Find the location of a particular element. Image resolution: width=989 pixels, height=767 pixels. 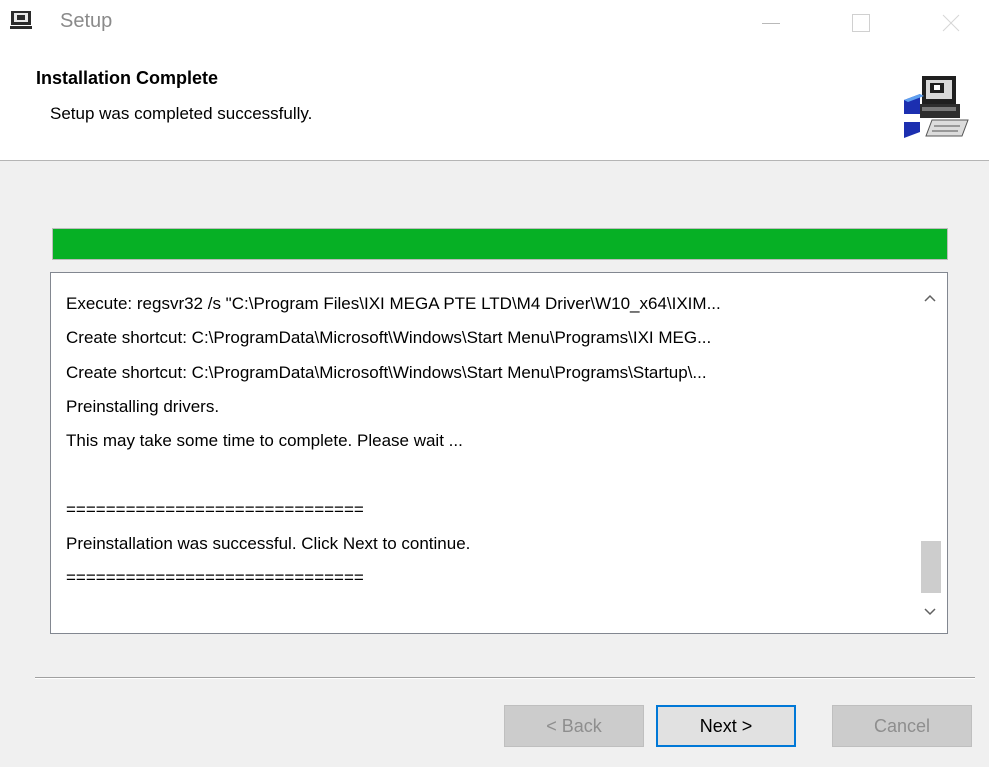

footer-separator is located at coordinates (505, 678).